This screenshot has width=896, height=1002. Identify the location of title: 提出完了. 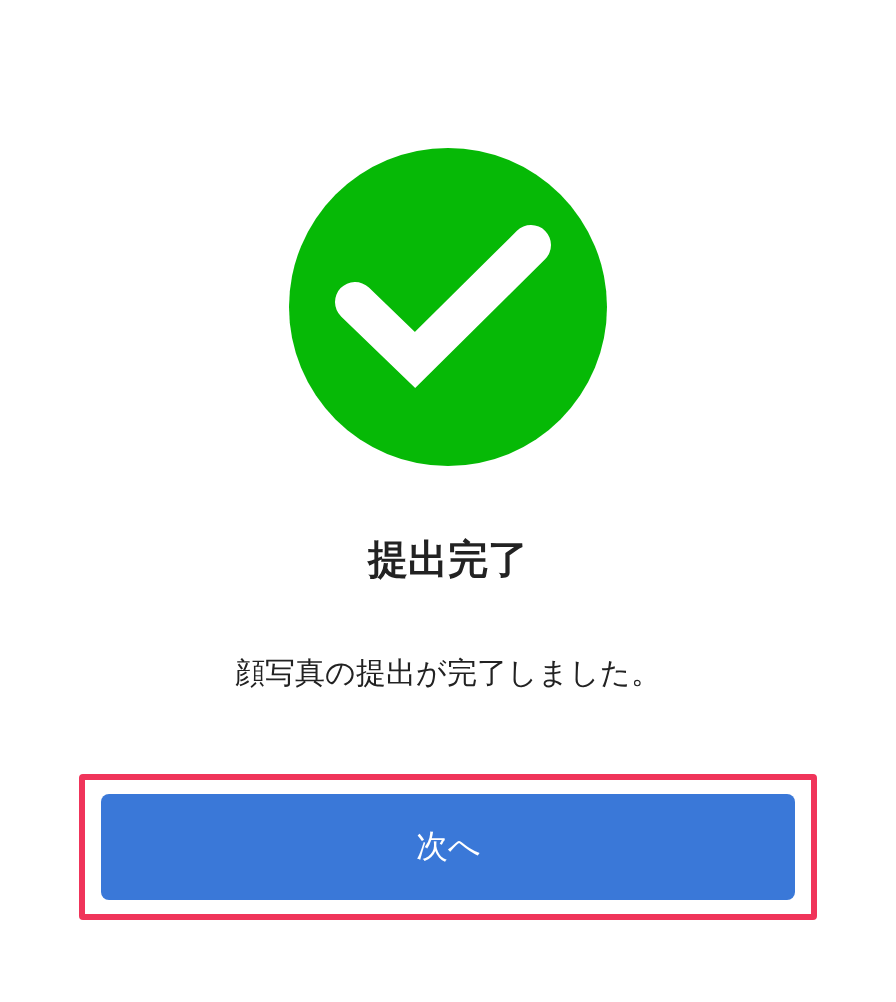
(448, 559).